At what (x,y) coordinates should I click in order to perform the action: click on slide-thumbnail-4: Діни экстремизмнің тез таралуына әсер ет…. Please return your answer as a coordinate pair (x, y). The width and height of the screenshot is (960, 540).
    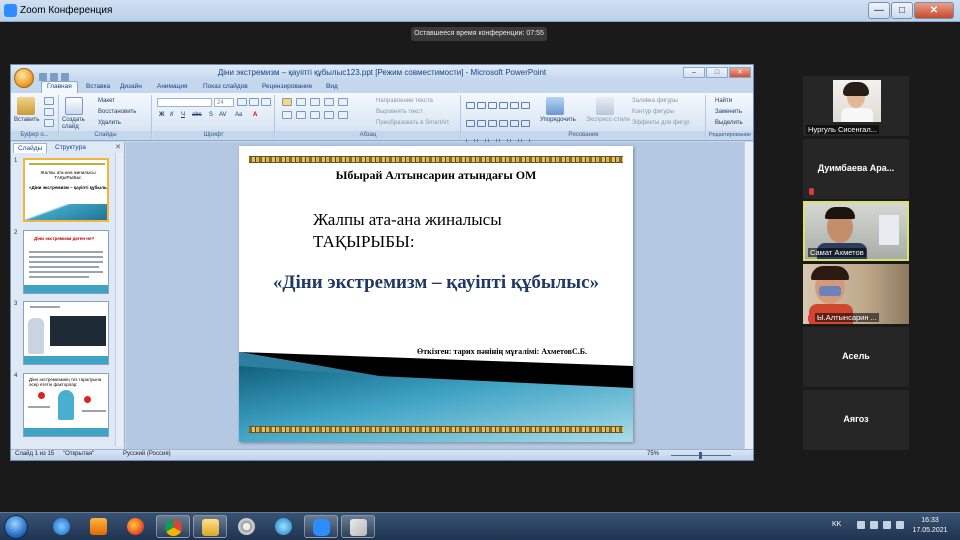
    Looking at the image, I should click on (66, 405).